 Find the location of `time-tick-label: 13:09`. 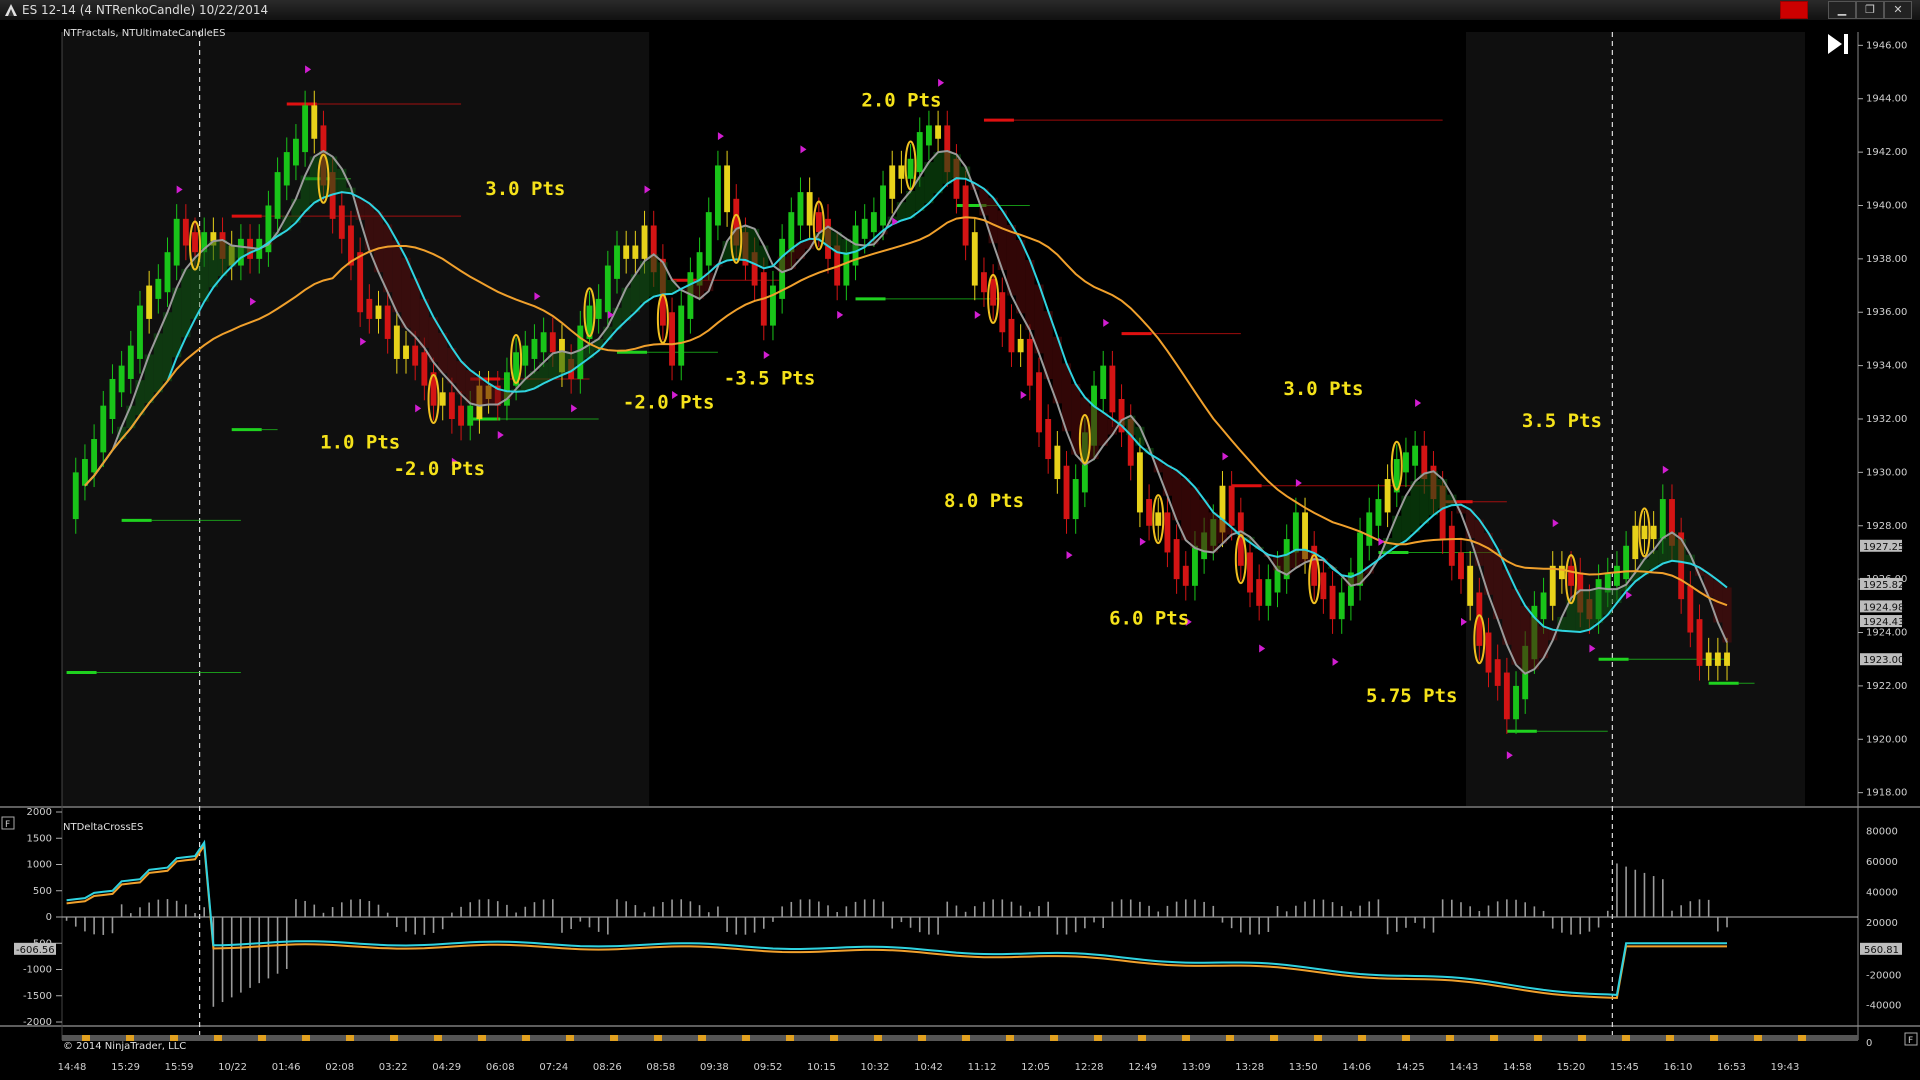

time-tick-label: 13:09 is located at coordinates (1196, 1067).